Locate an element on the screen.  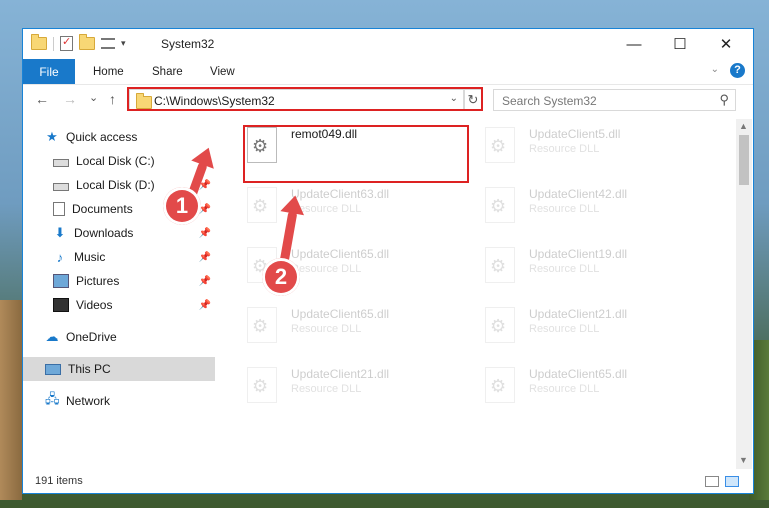
drive-icon is located at coordinates (61, 186).